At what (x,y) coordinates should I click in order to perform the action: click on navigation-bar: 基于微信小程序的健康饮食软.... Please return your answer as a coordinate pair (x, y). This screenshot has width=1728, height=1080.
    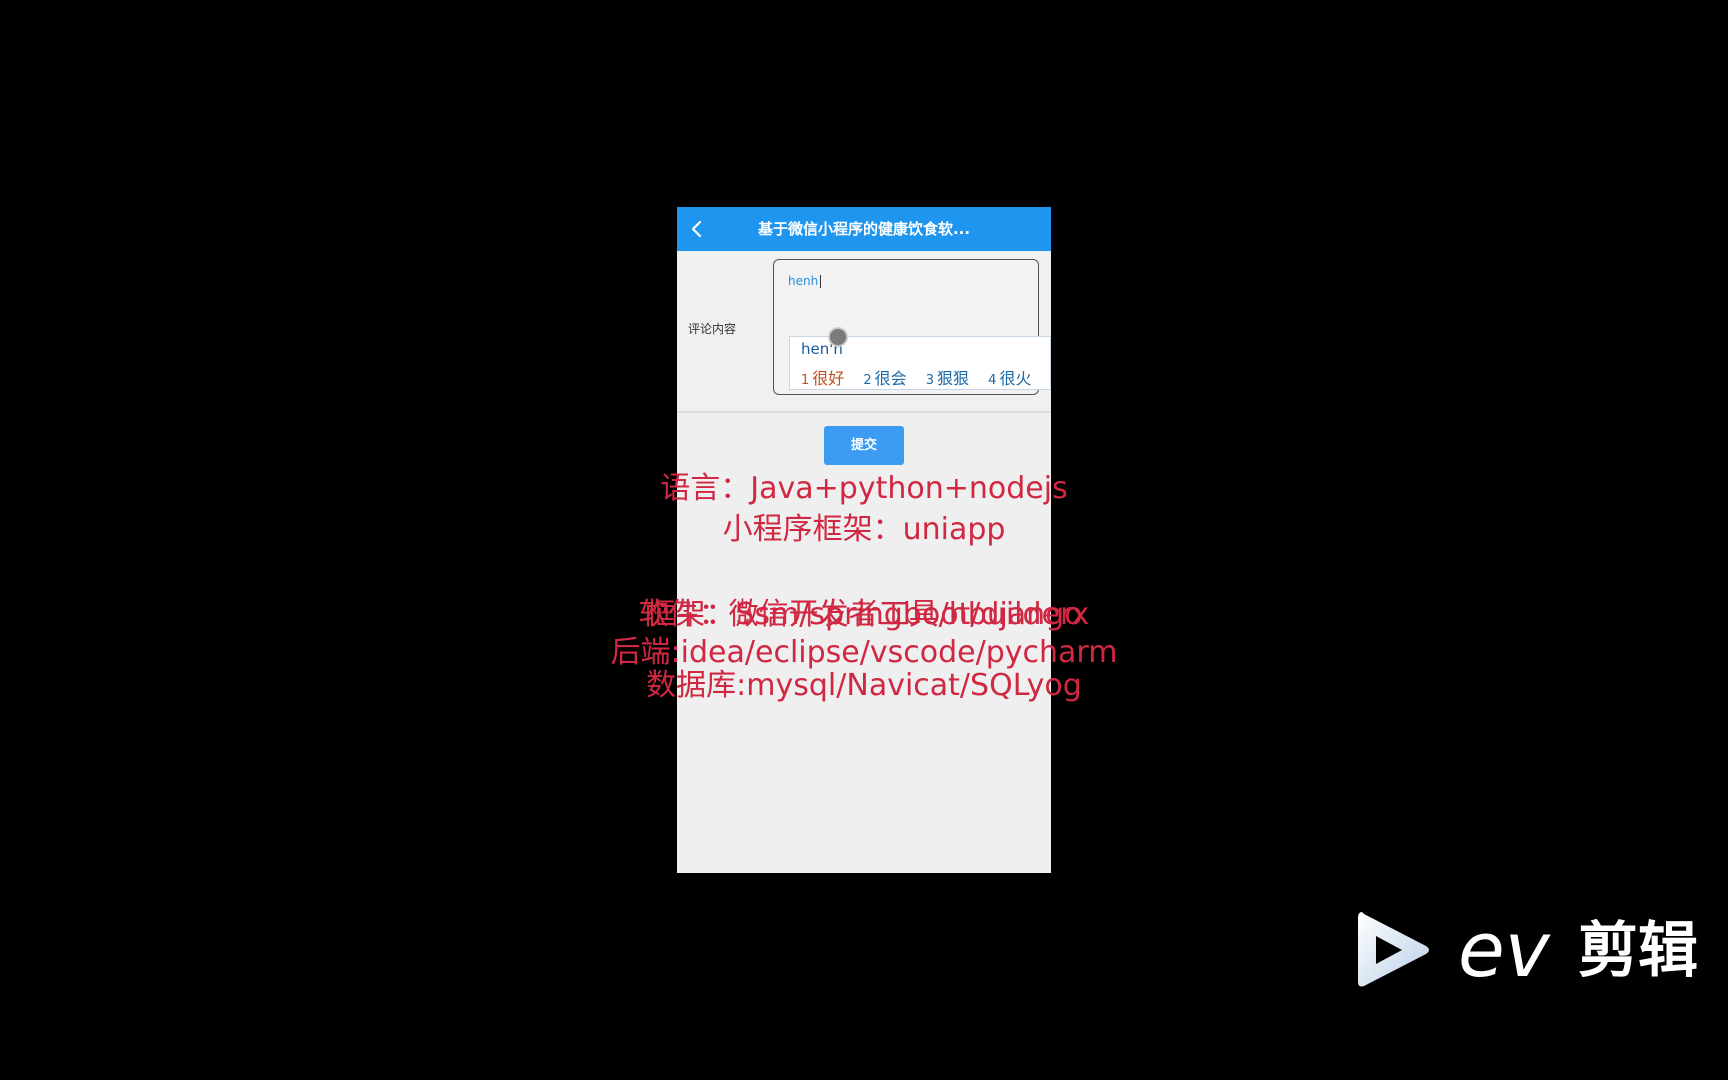
    Looking at the image, I should click on (864, 229).